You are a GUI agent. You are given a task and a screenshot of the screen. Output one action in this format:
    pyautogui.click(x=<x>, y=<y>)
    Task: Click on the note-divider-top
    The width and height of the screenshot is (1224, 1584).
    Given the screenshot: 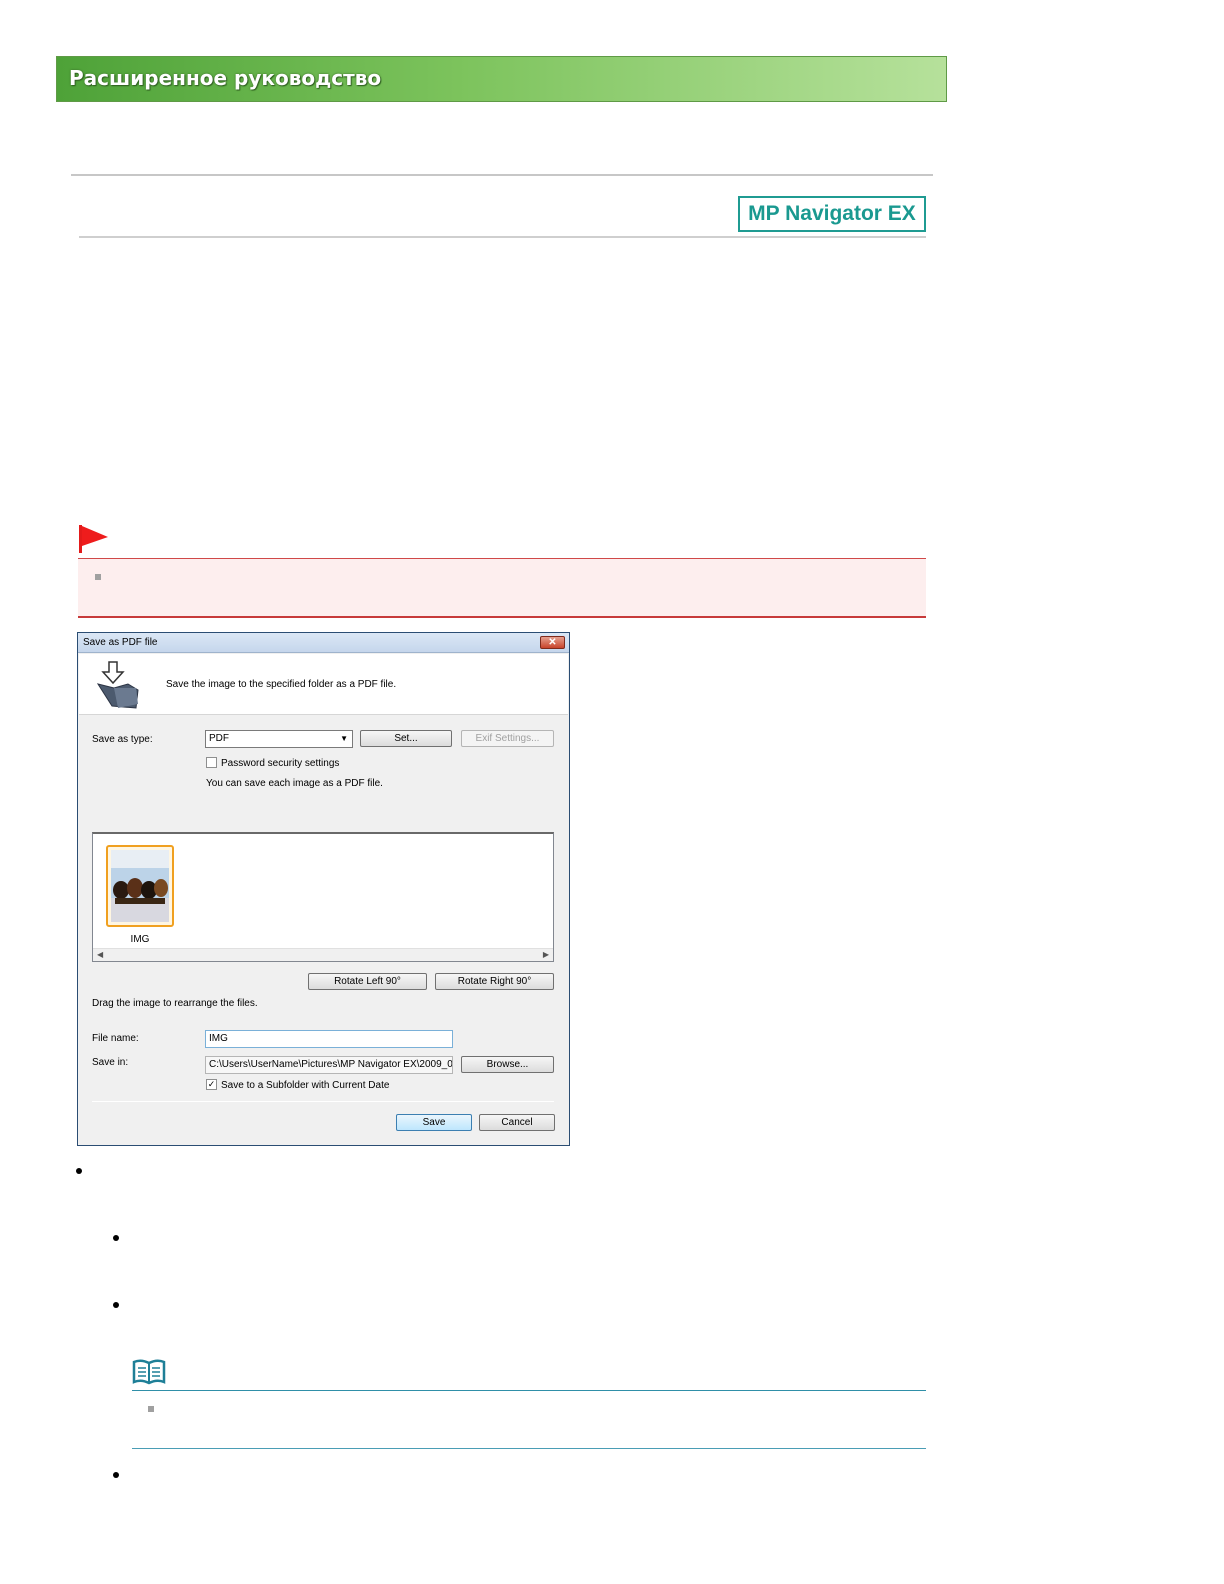 What is the action you would take?
    pyautogui.click(x=529, y=1390)
    